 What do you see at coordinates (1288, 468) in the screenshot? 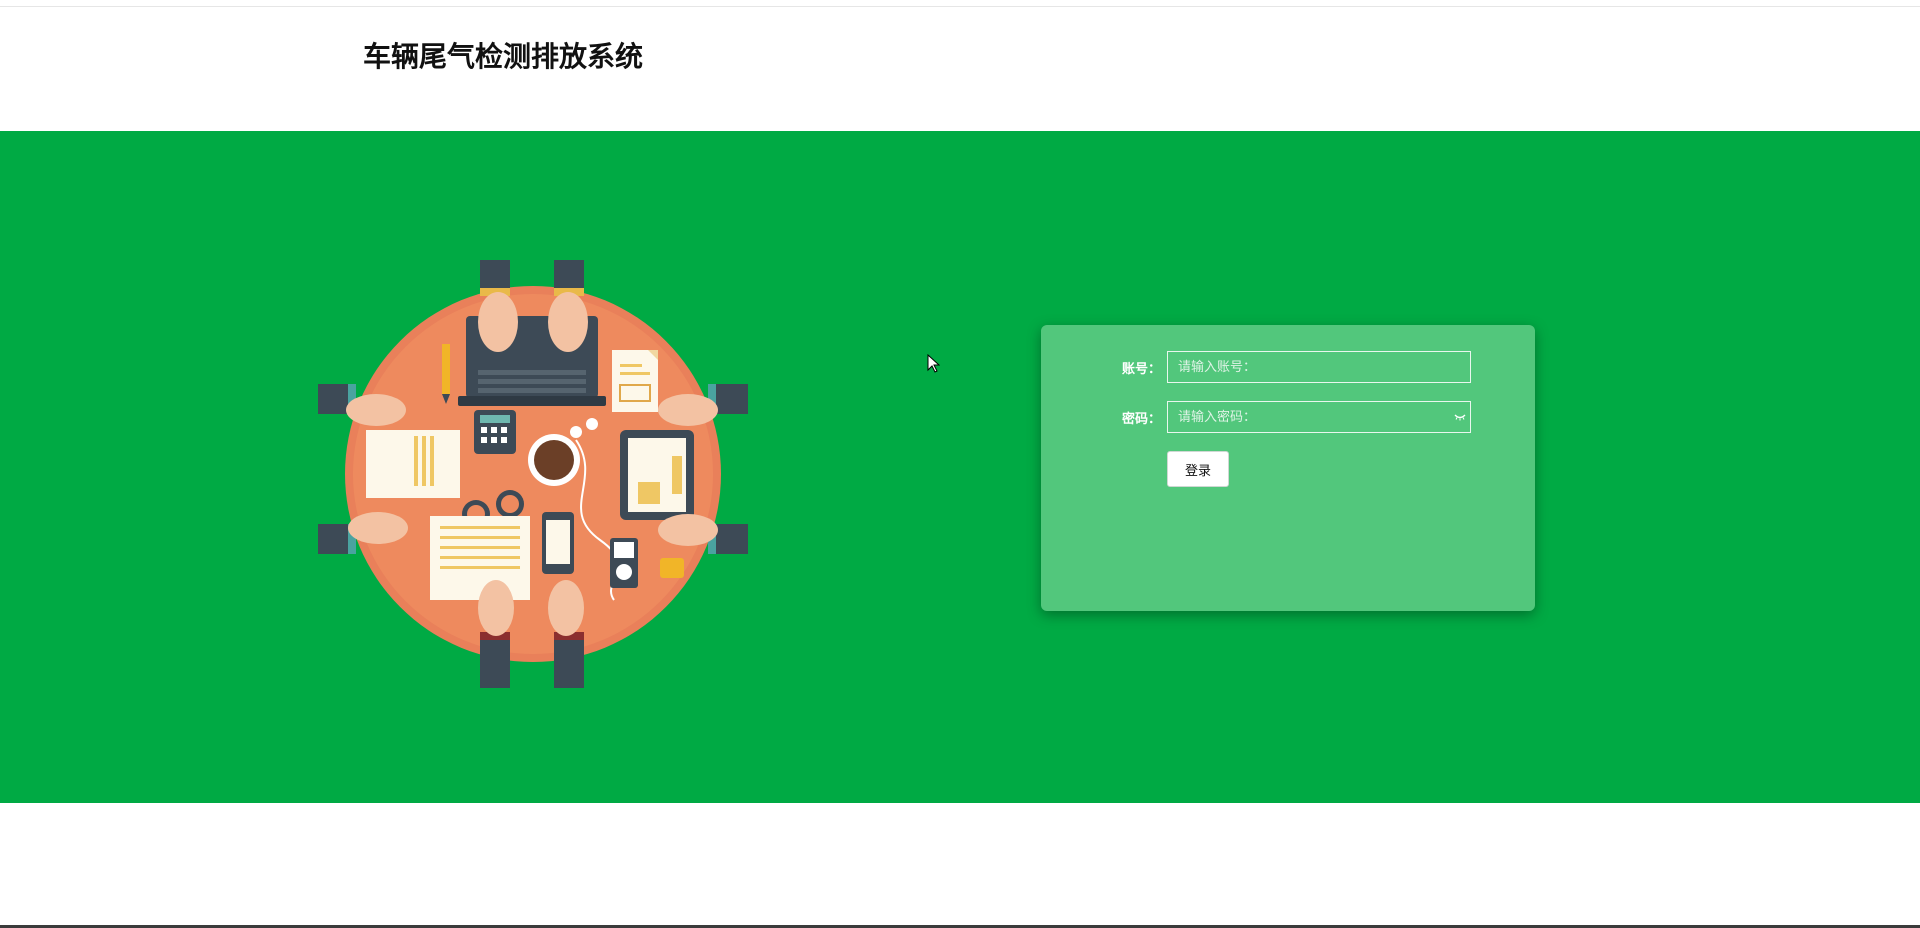
I see `login-panel: 账号： 密码： 登录` at bounding box center [1288, 468].